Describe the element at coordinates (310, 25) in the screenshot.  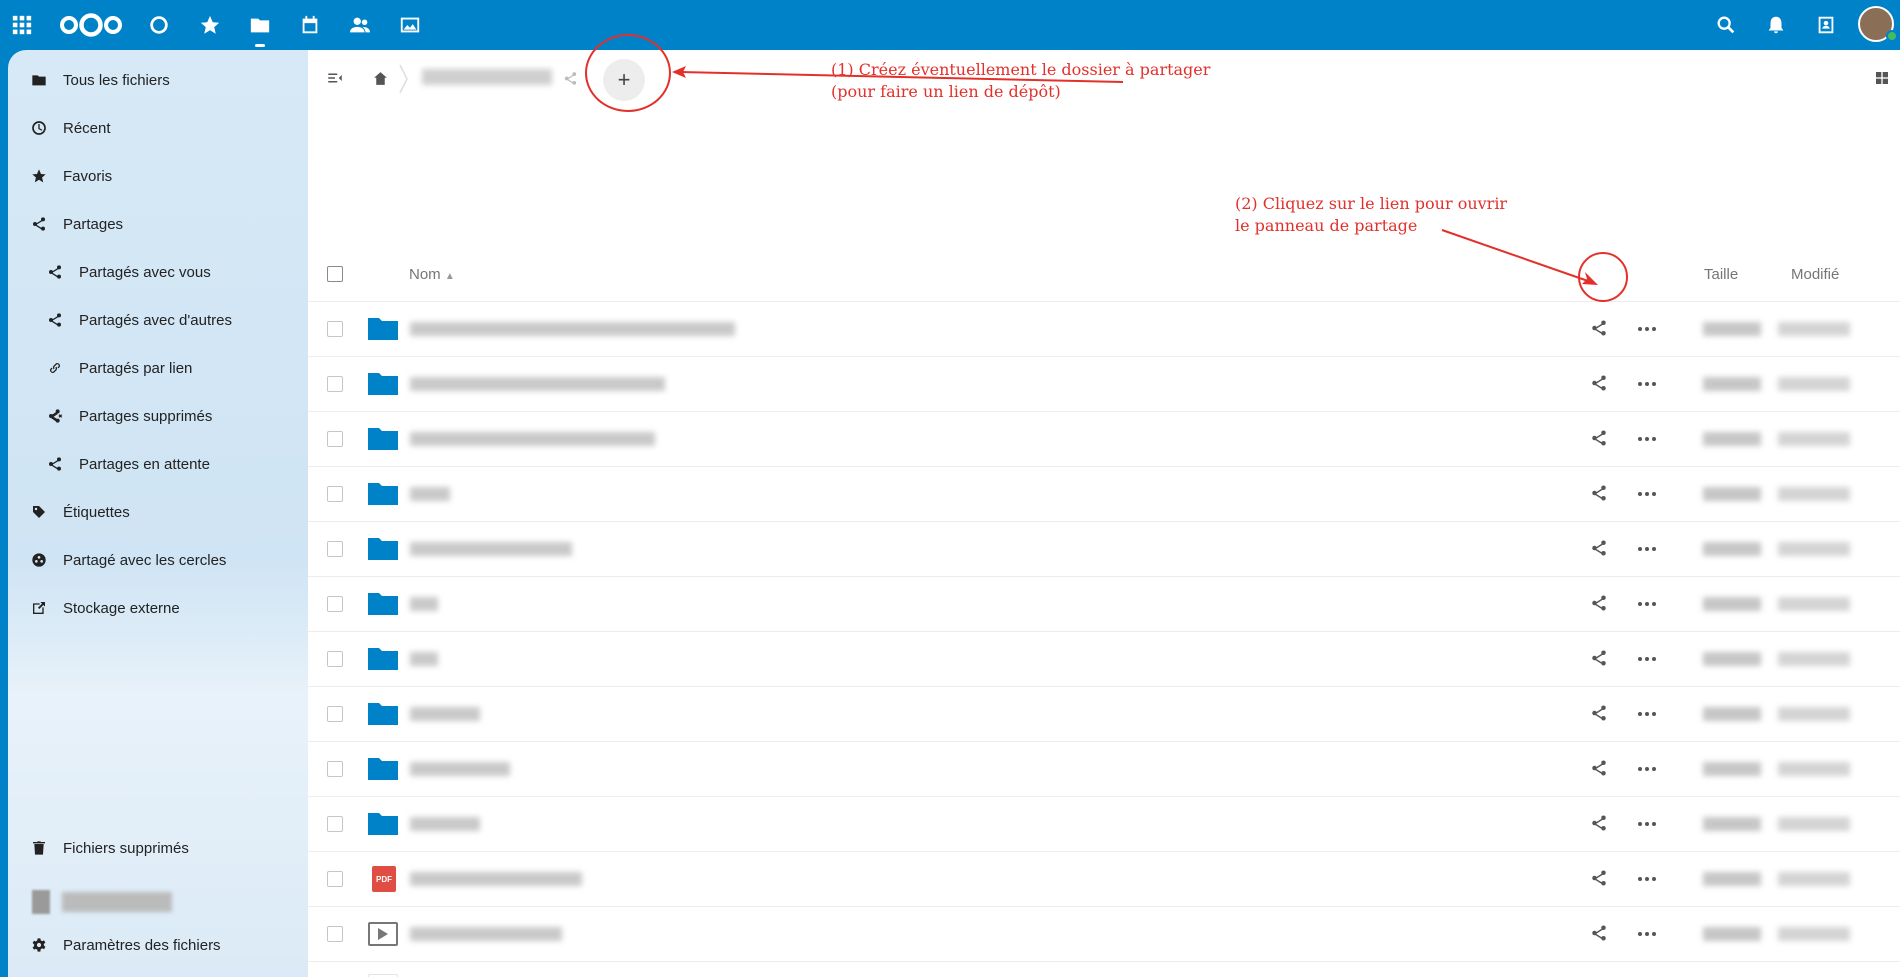
I see `calendar-icon` at that location.